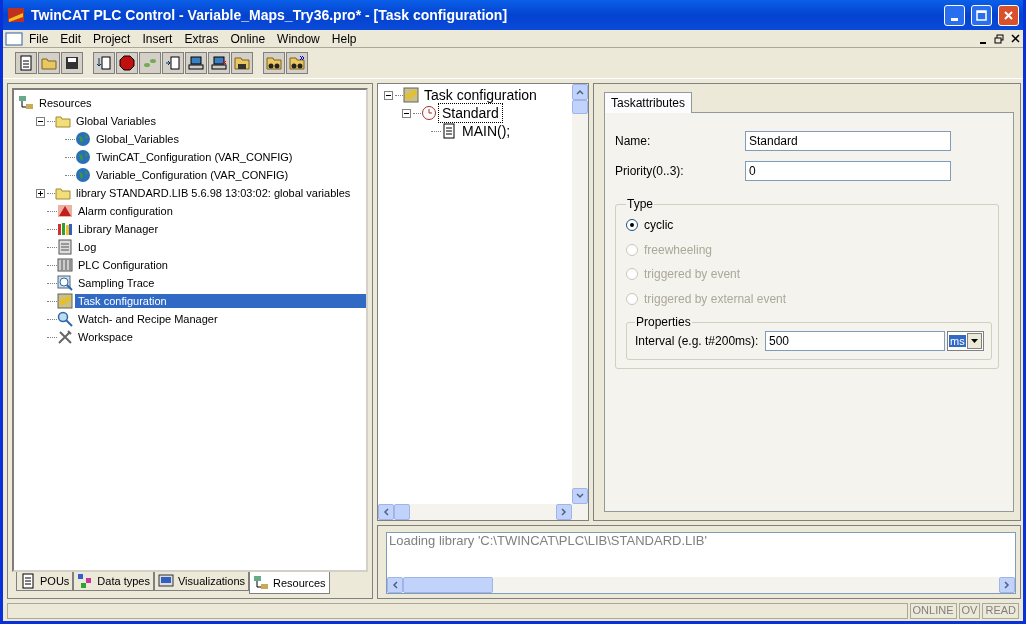  I want to click on menu-item: File, so click(39, 38).